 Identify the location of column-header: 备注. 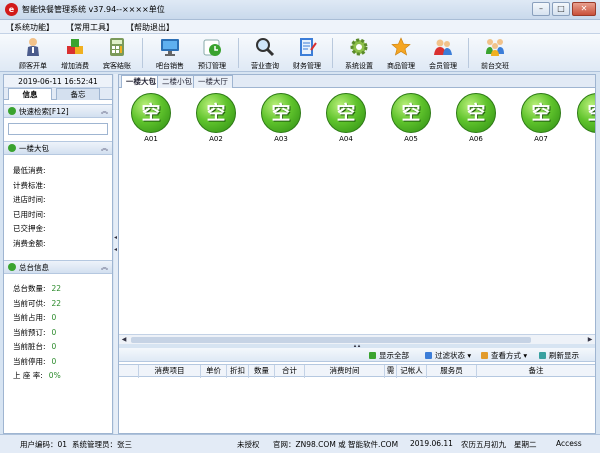
(536, 371).